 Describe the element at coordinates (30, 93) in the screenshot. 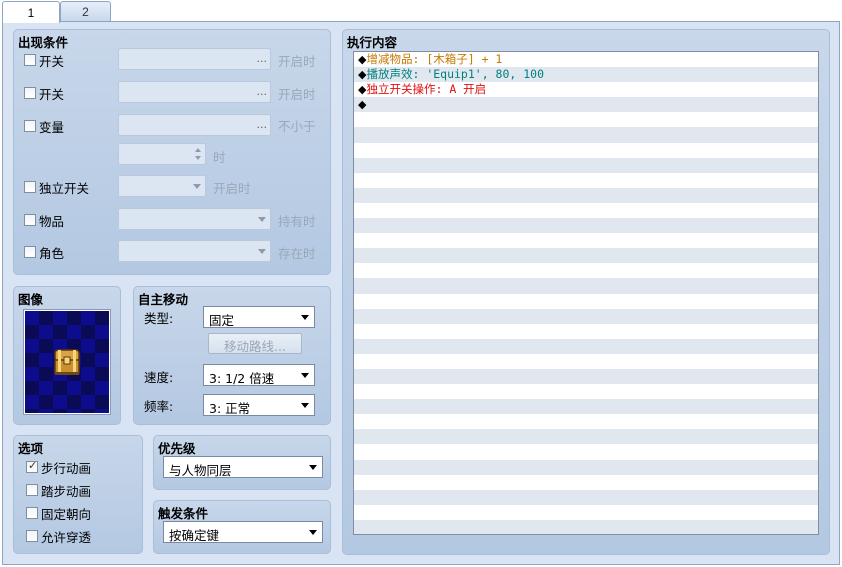

I see `switch2-checkbox` at that location.